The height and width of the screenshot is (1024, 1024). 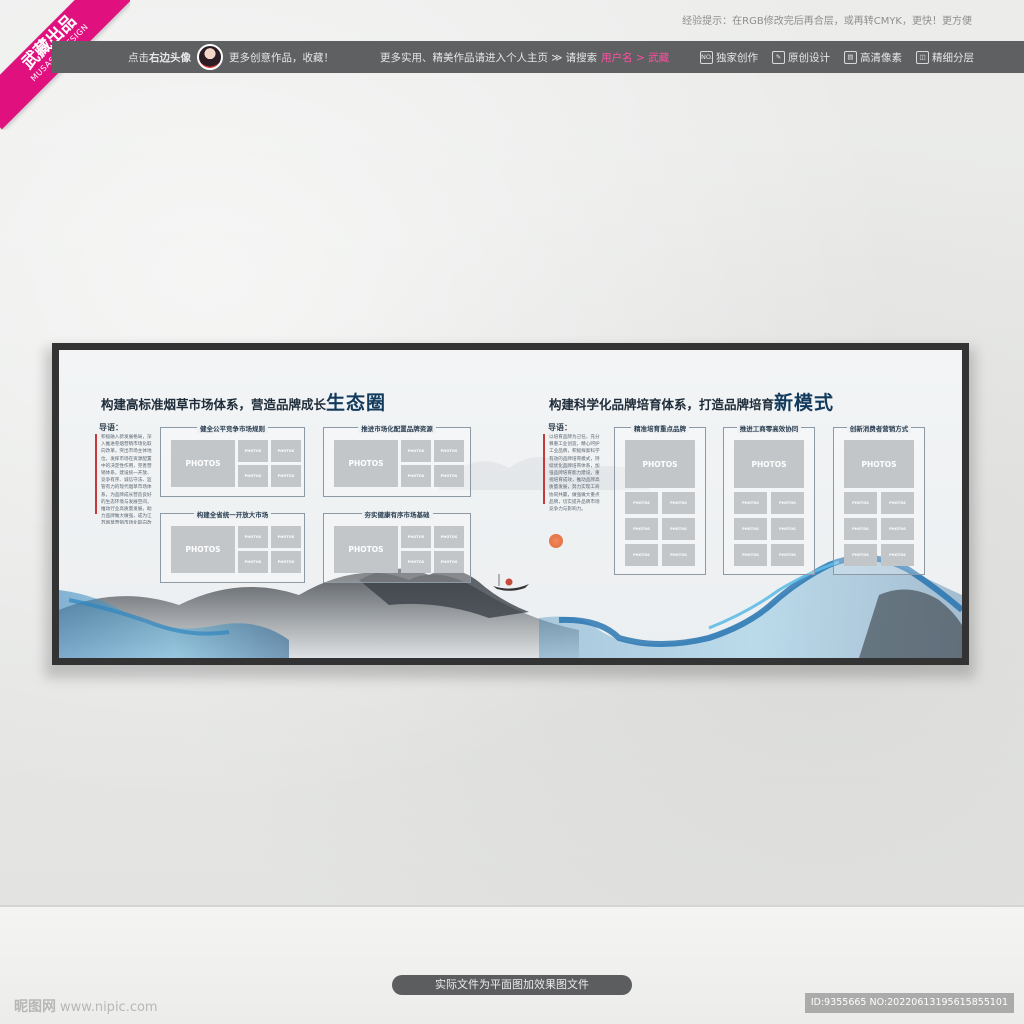 What do you see at coordinates (356, 403) in the screenshot?
I see `left-title-accent: 生态圈` at bounding box center [356, 403].